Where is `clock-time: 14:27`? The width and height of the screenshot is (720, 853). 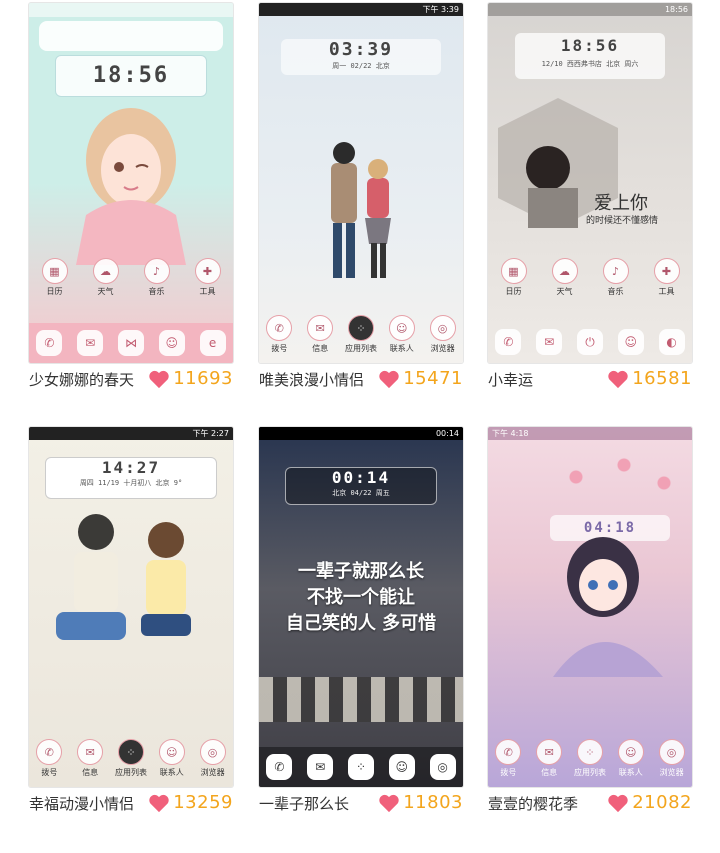
clock-time: 14:27 is located at coordinates (131, 467).